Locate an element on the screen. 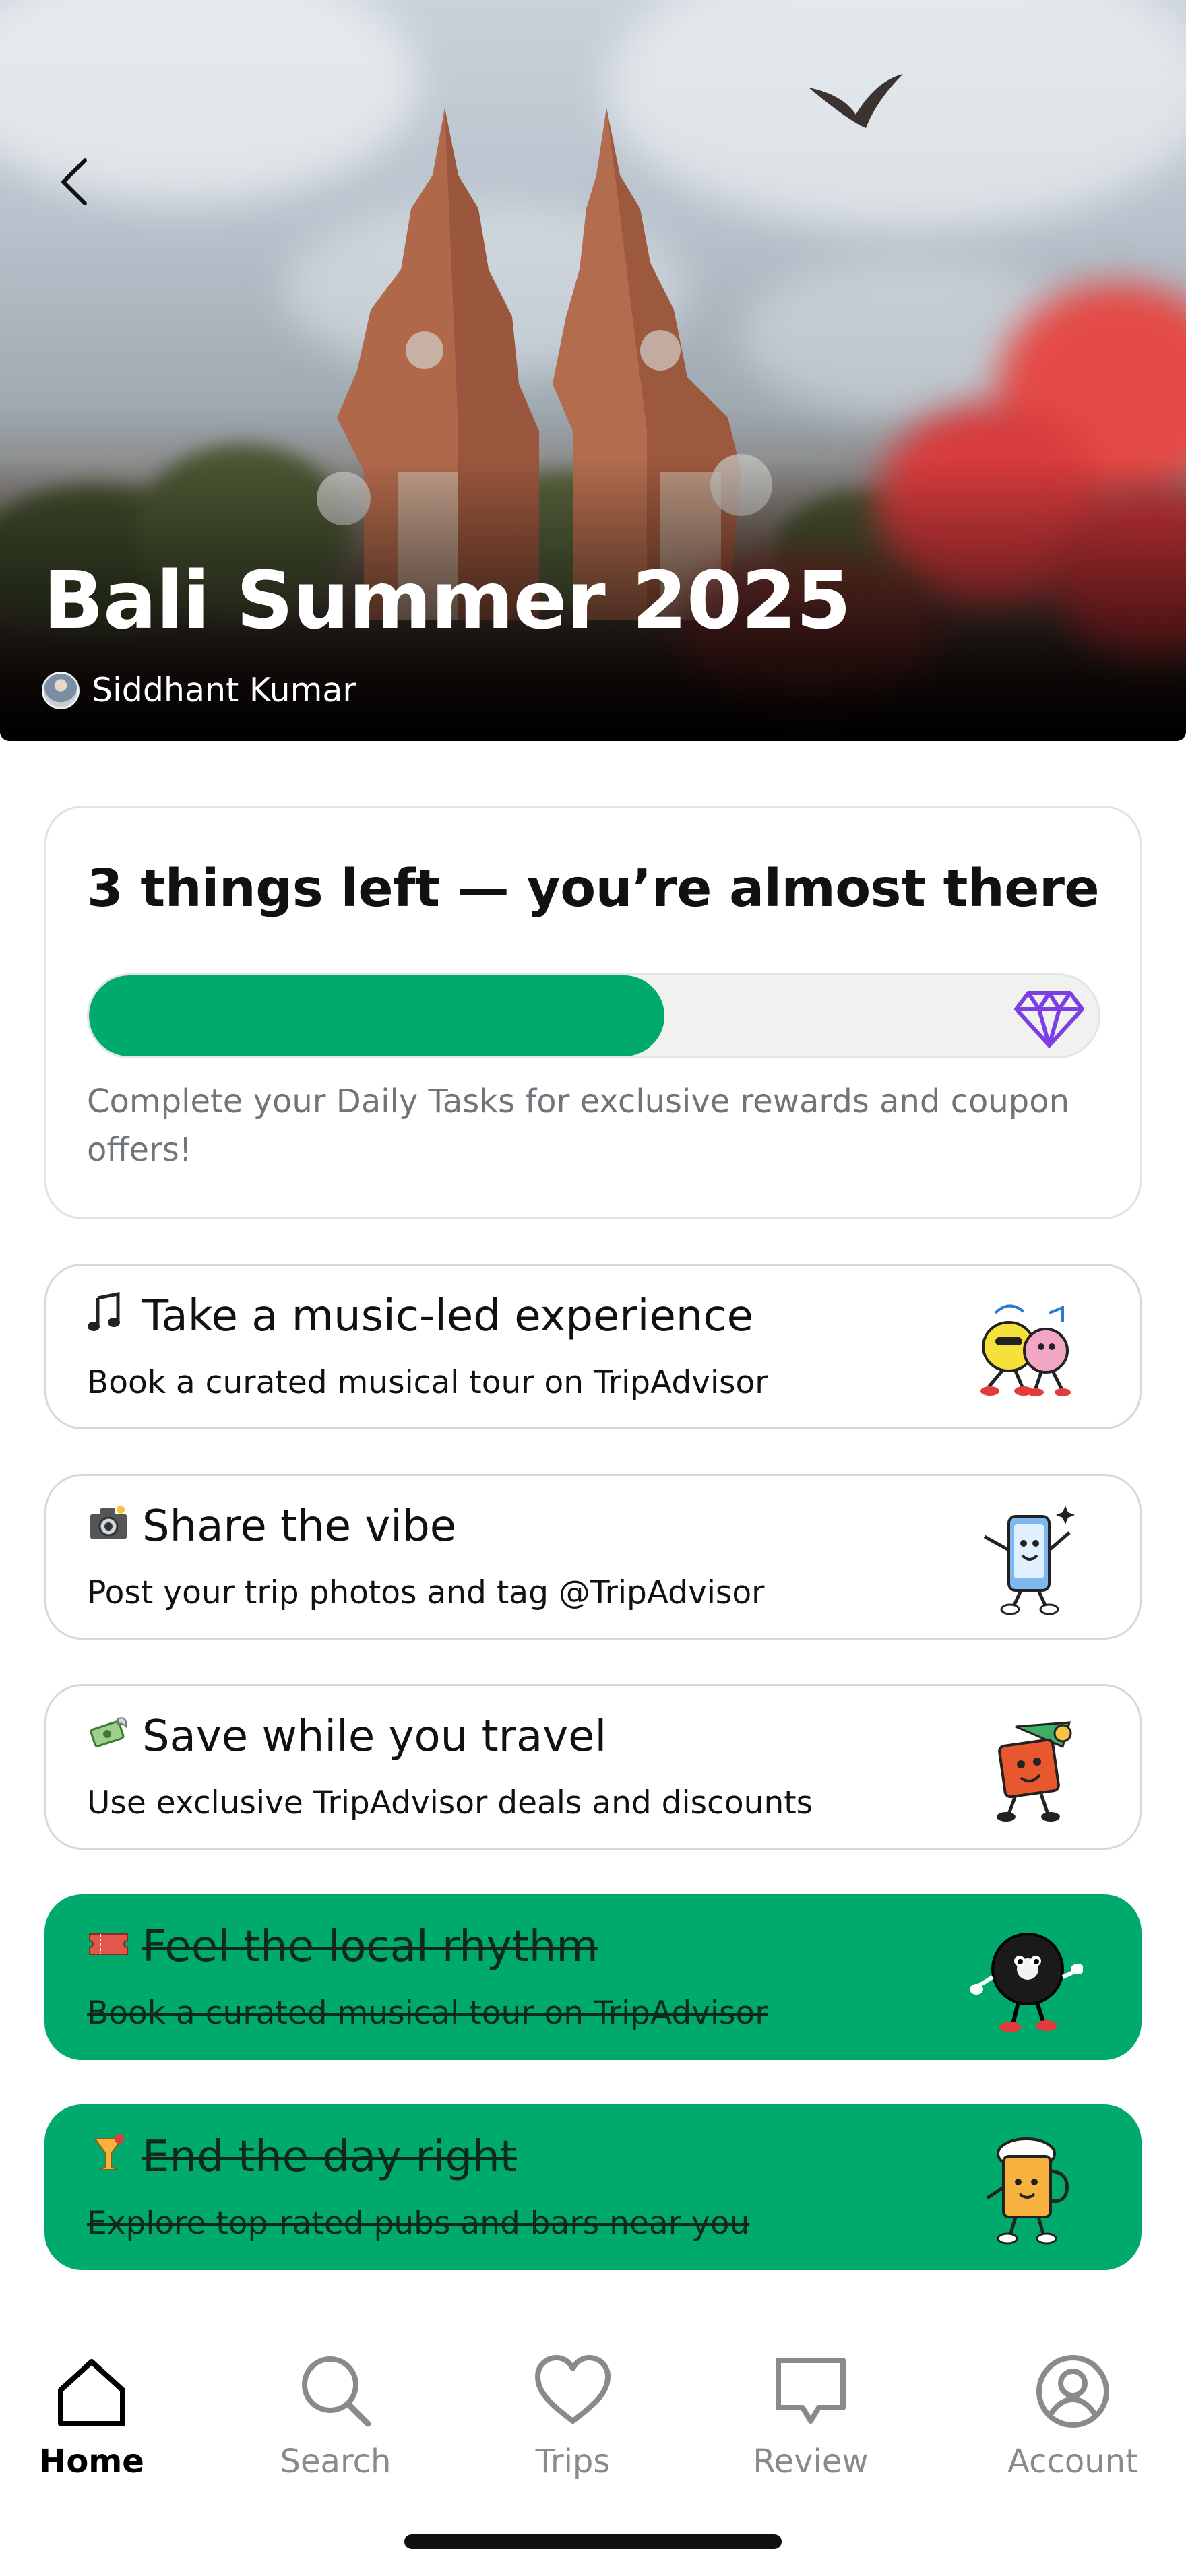  home-indicator is located at coordinates (593, 2541).